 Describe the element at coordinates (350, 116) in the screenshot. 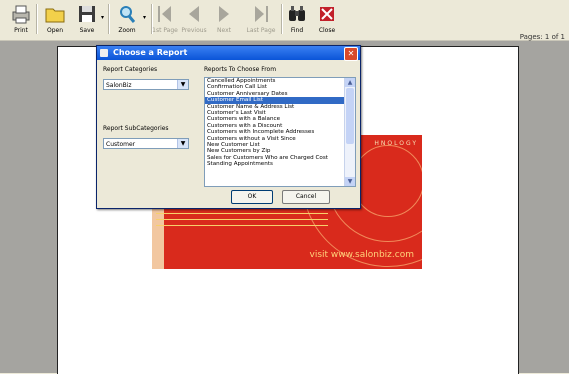

I see `scroll-thumb` at that location.